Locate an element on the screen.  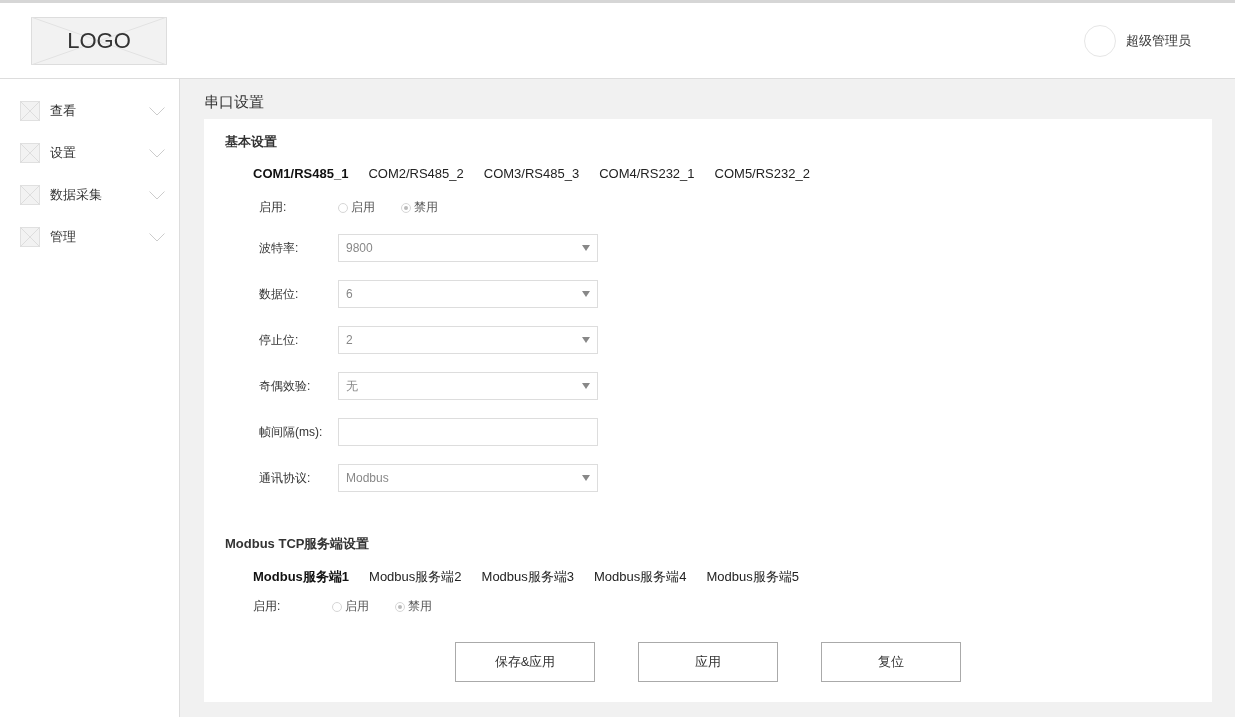
field-label: 奇偶效验: is located at coordinates (285, 386).